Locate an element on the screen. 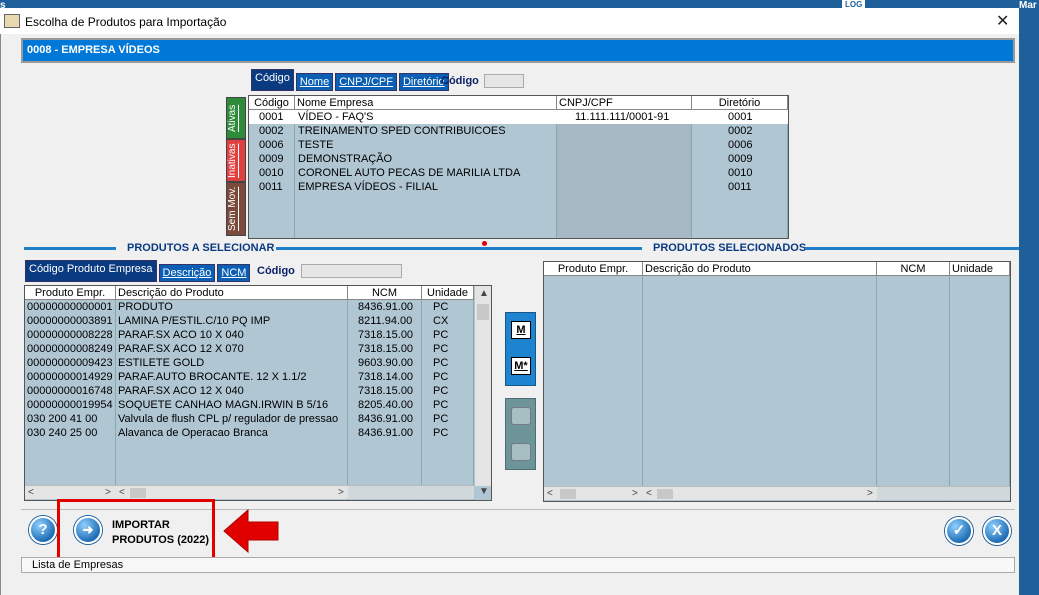 The image size is (1039, 595). current-company-bar: 0008 - EMPRESA VÍDEOS is located at coordinates (518, 50).